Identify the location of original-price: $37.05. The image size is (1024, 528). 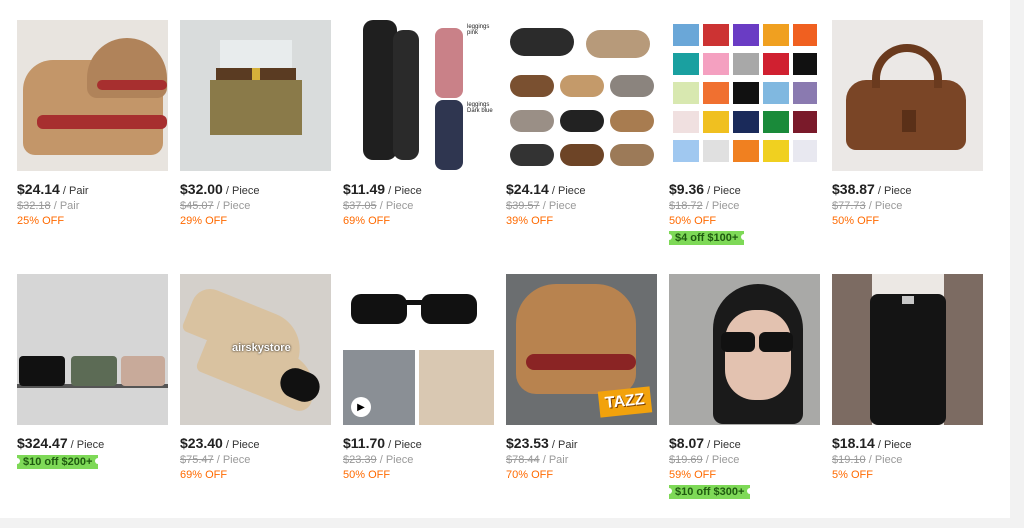
(360, 206).